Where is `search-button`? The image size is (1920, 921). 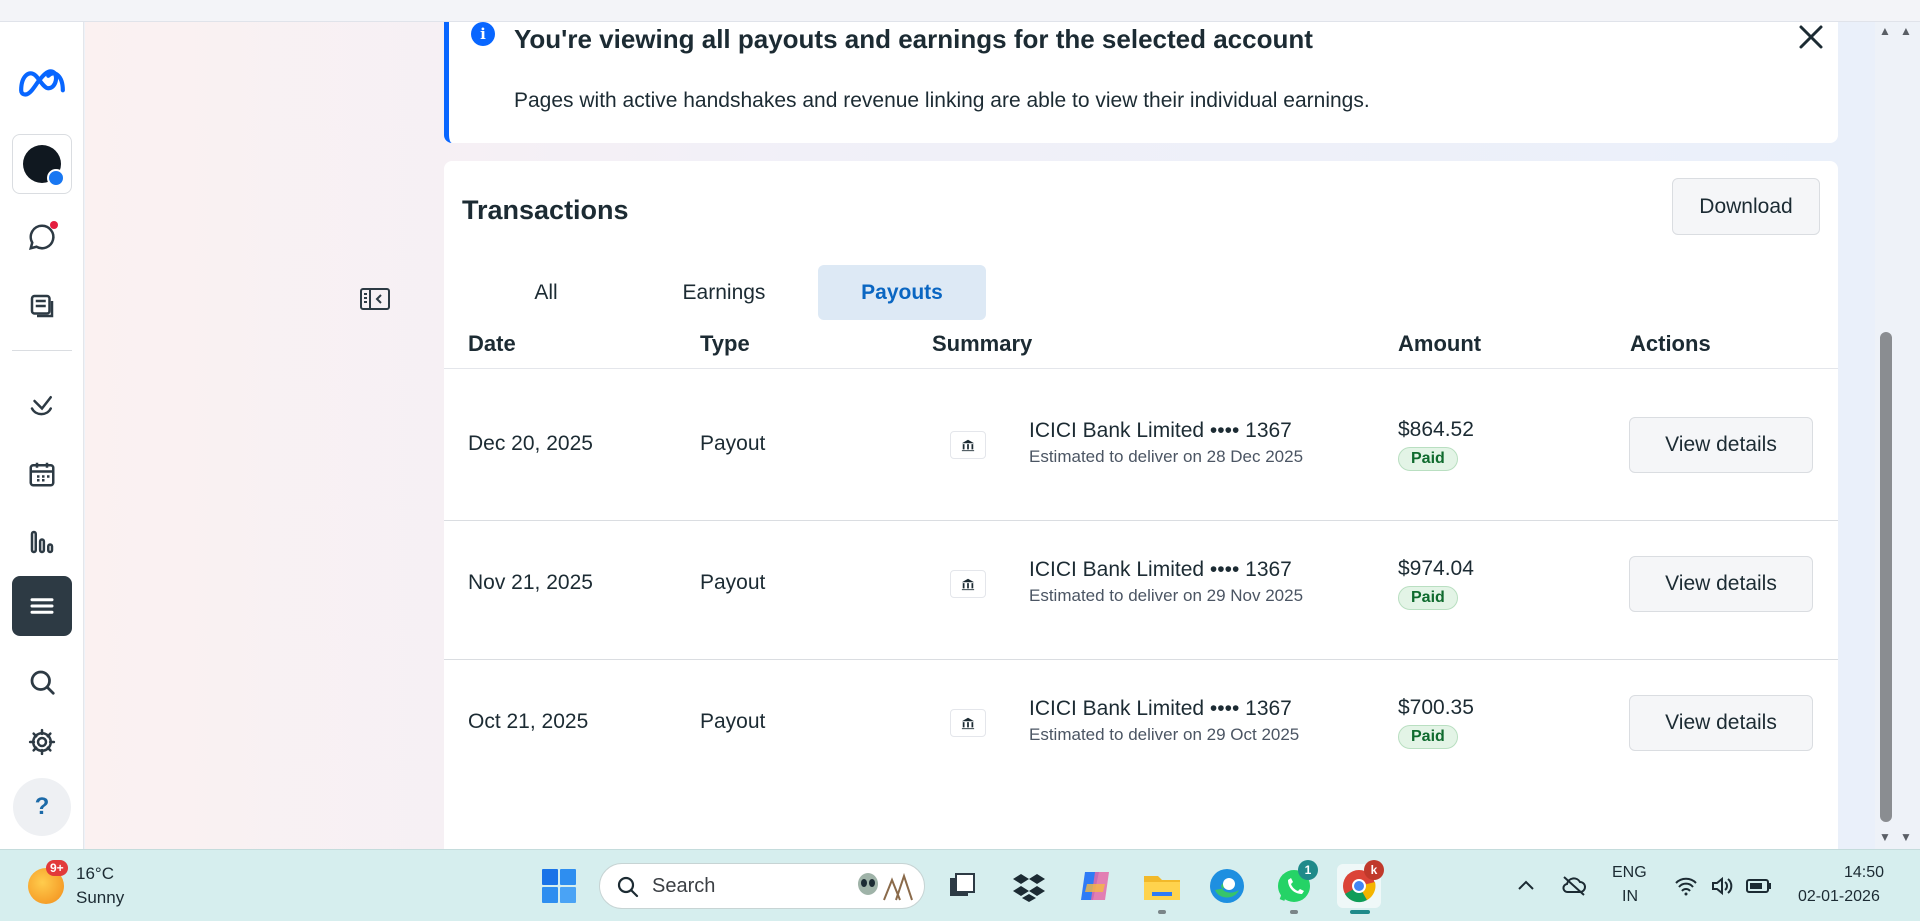
search-button is located at coordinates (42, 682).